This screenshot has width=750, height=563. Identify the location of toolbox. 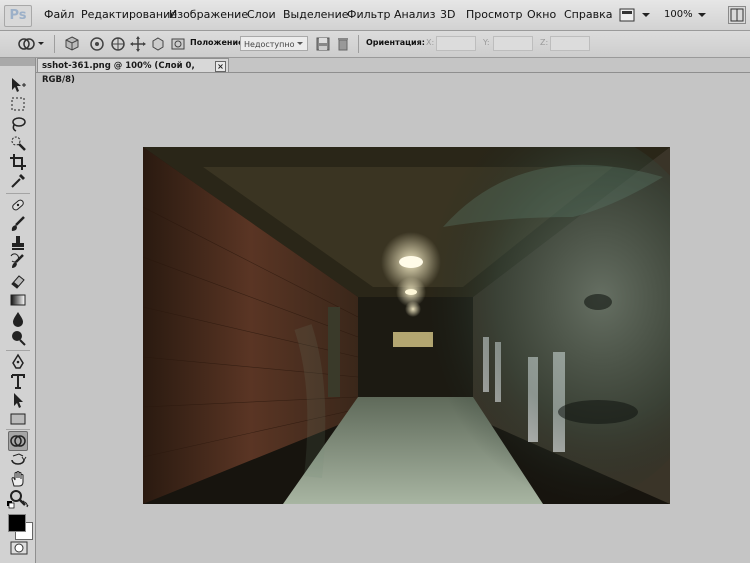
(18, 310).